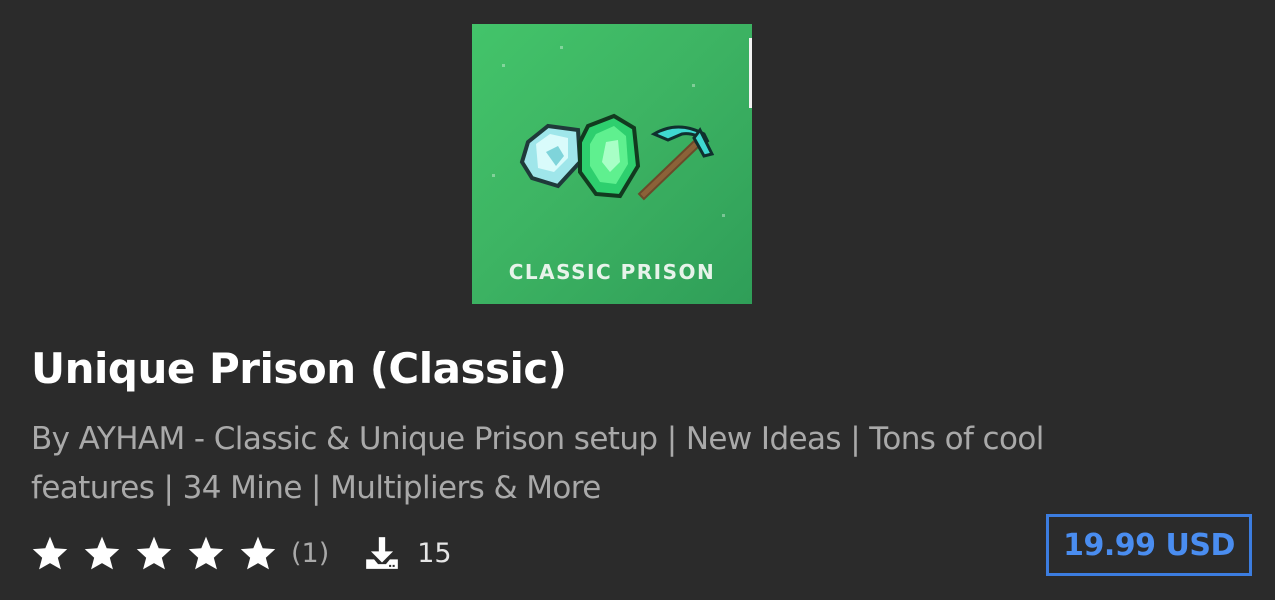 The image size is (1275, 600). I want to click on product-thumbnail: CLASSIC PRISON, so click(612, 164).